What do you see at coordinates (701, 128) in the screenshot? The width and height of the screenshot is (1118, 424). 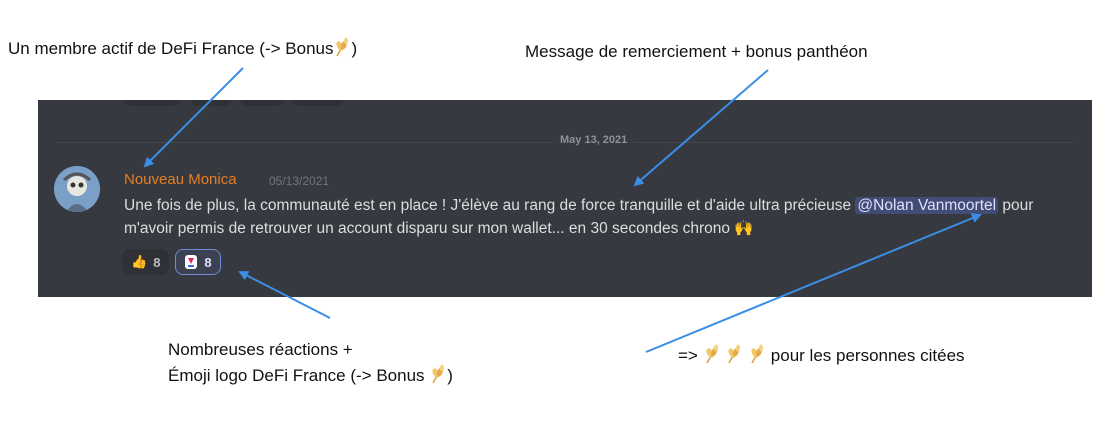 I see `arrow-to-message` at bounding box center [701, 128].